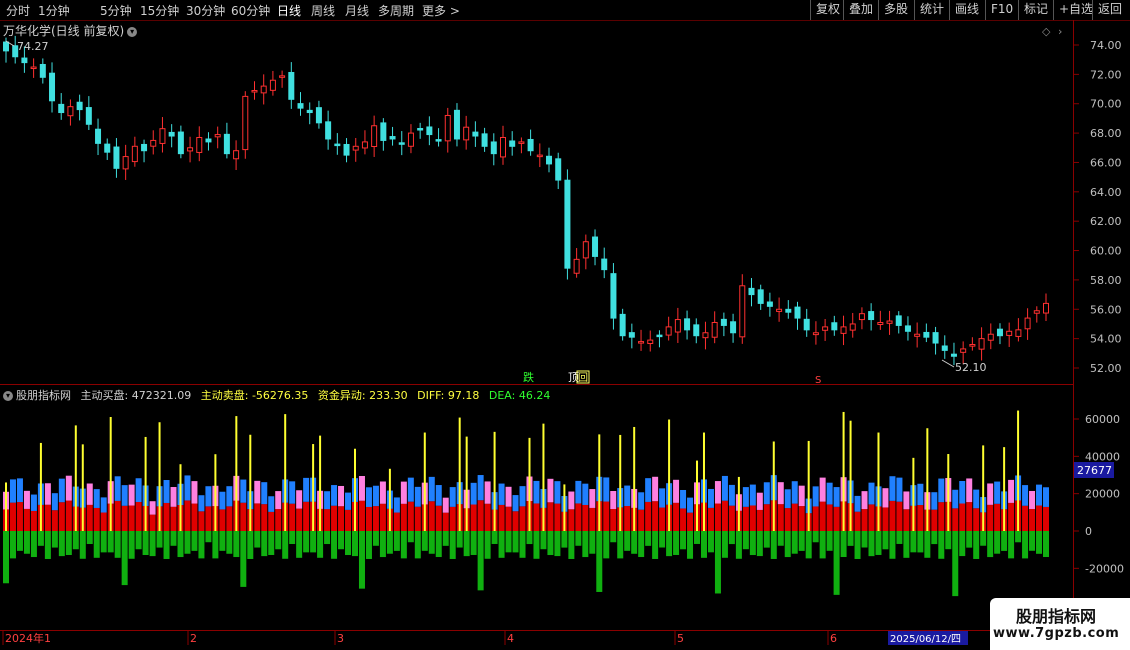  Describe the element at coordinates (254, 395) in the screenshot. I see `indicator-field-sell: 主动卖盘: -56276.35` at that location.